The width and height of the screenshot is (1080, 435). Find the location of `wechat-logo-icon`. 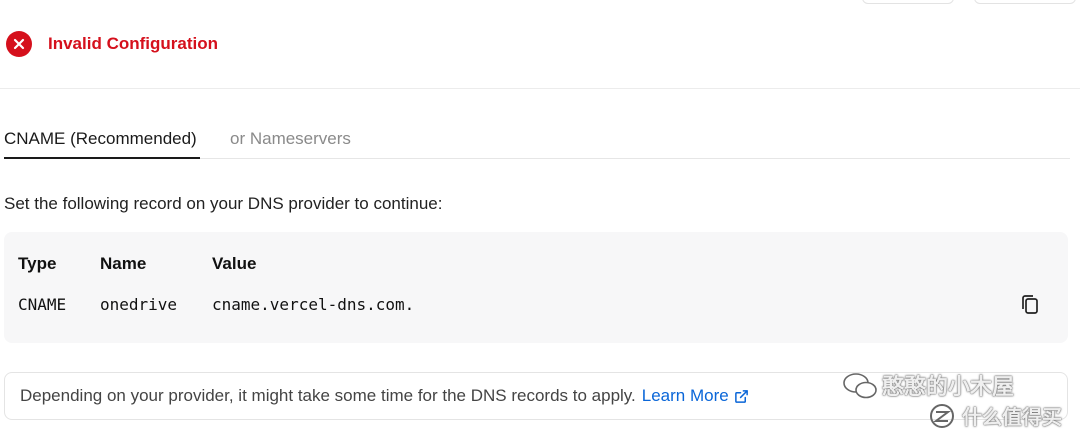

wechat-logo-icon is located at coordinates (860, 386).